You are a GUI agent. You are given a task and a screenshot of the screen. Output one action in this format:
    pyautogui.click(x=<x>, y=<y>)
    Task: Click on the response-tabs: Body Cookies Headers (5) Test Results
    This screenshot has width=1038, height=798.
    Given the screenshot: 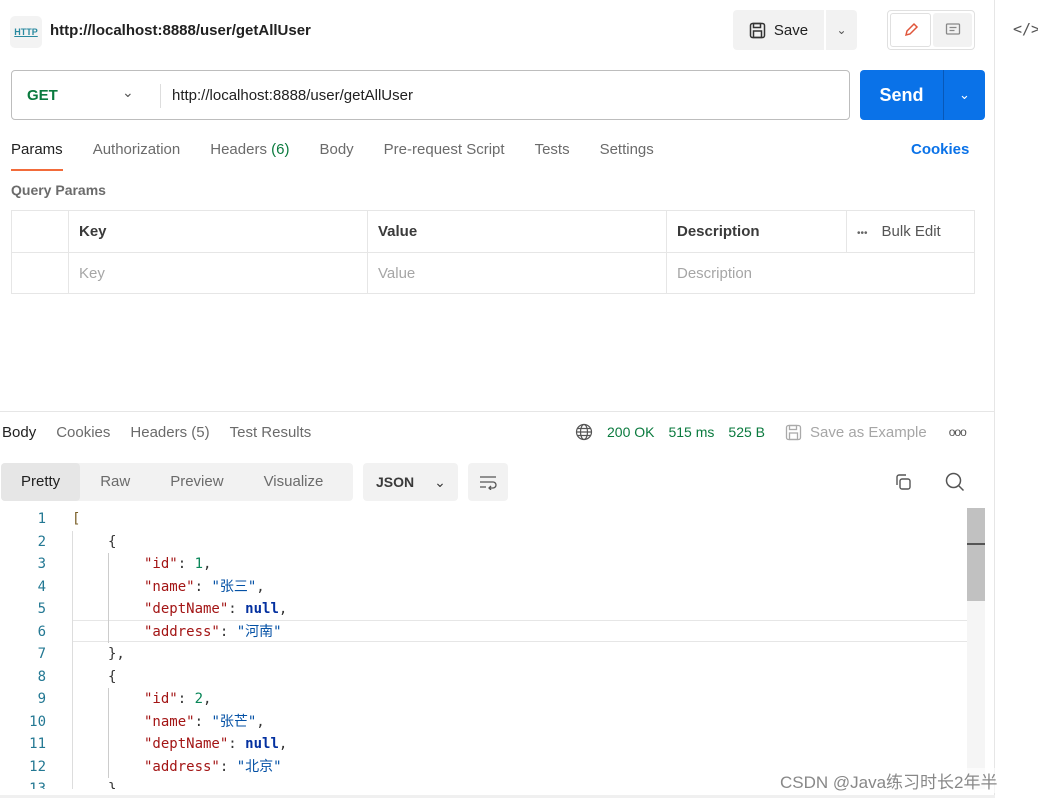 What is the action you would take?
    pyautogui.click(x=166, y=432)
    